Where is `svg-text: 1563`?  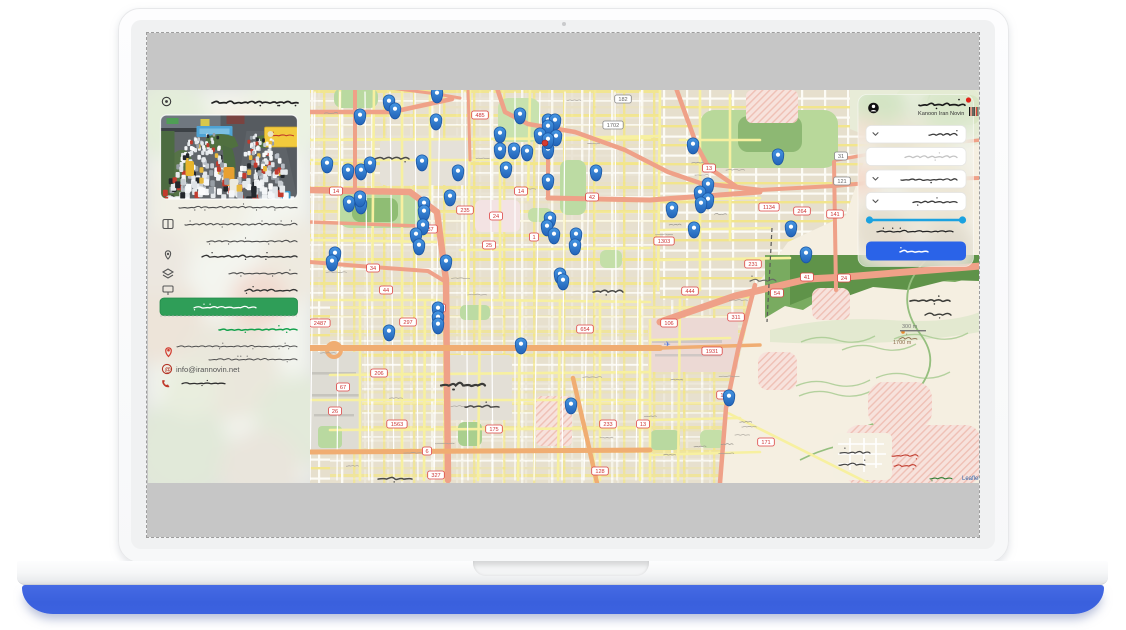 svg-text: 1563 is located at coordinates (397, 425).